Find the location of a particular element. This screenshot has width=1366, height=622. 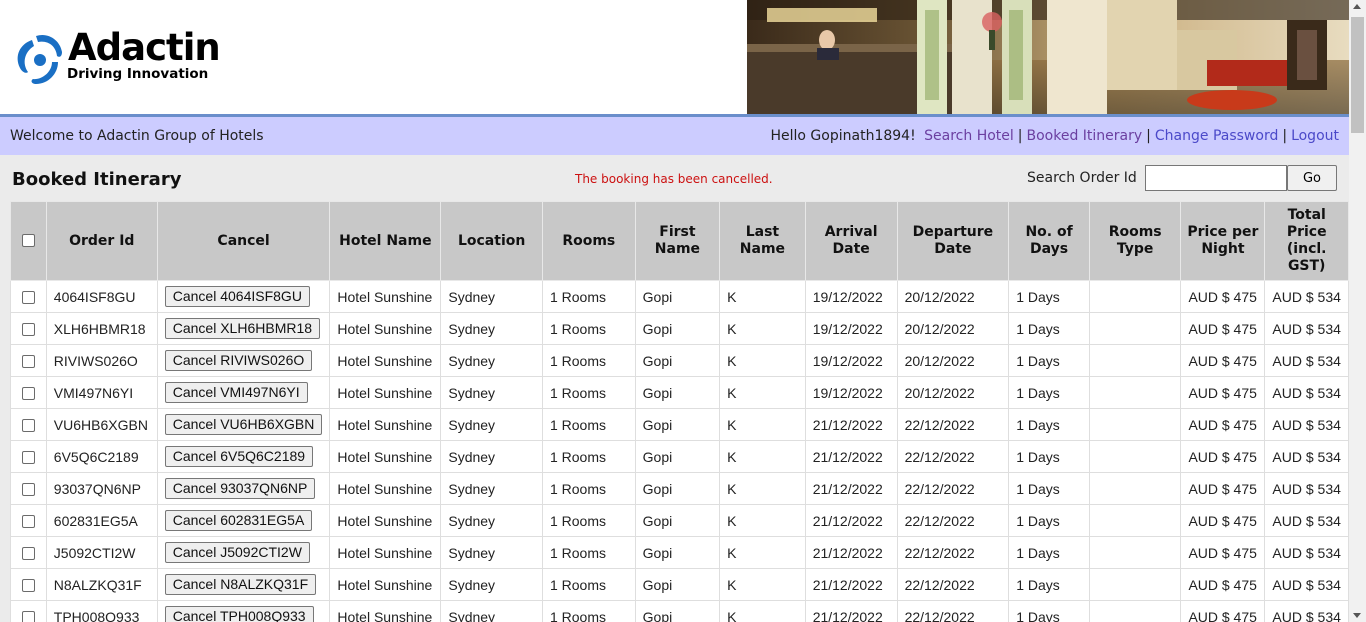

vertical-scrollbar is located at coordinates (1357, 311).